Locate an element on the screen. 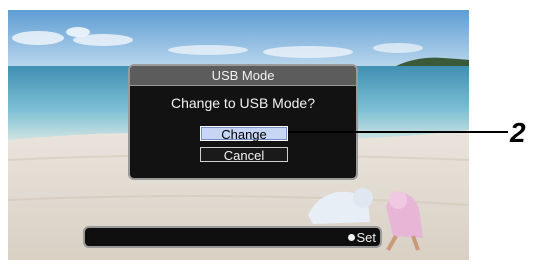 The image size is (534, 267). set-dot-icon is located at coordinates (352, 237).